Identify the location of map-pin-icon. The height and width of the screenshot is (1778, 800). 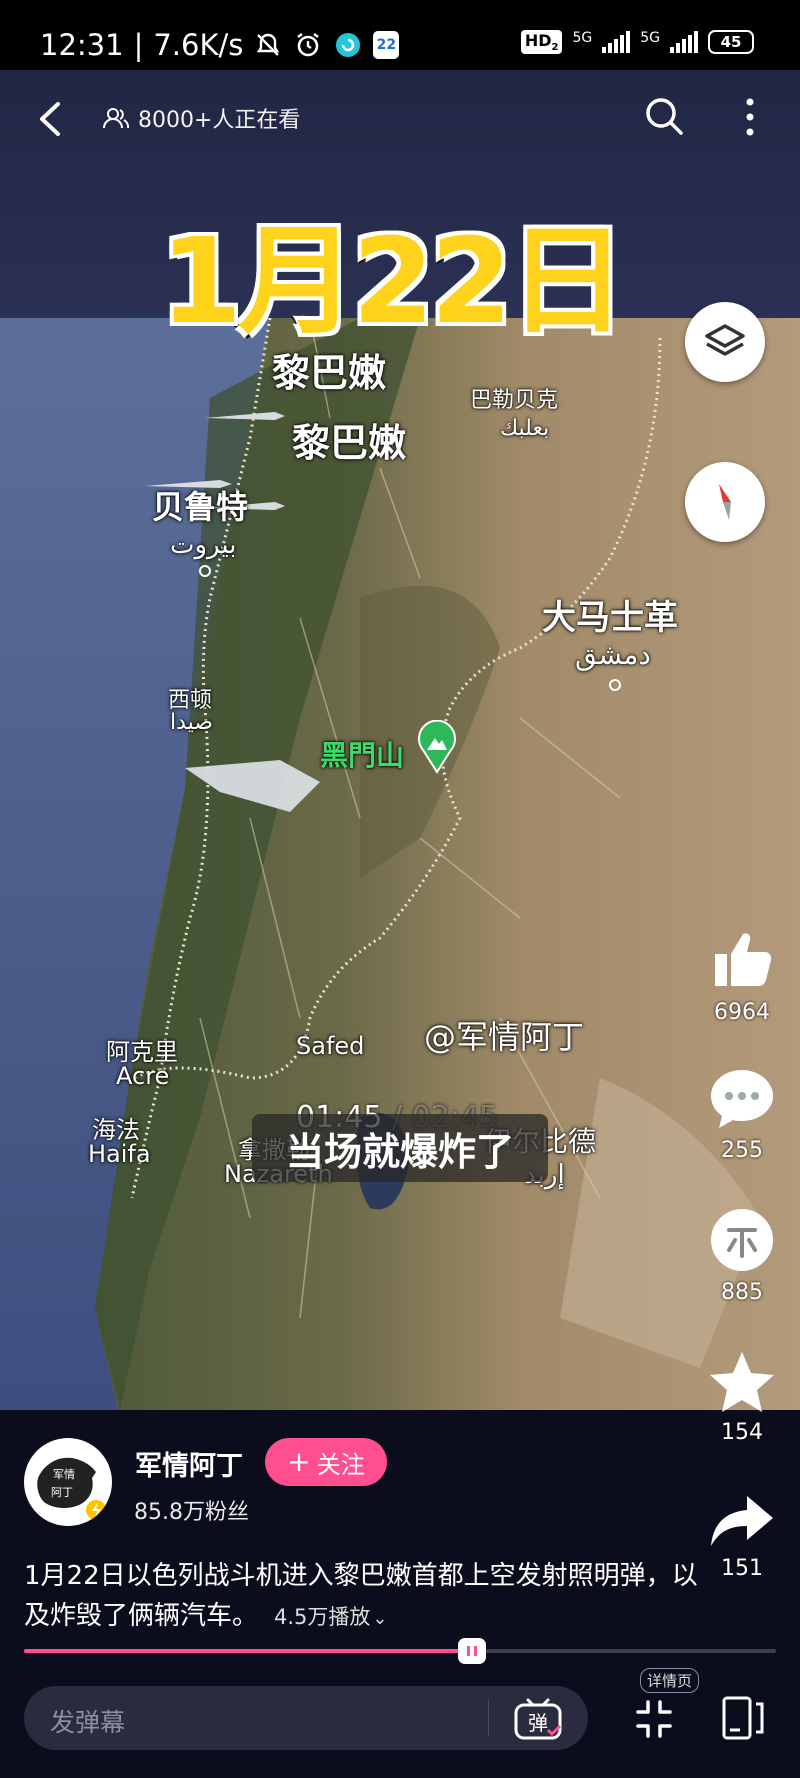
(437, 747).